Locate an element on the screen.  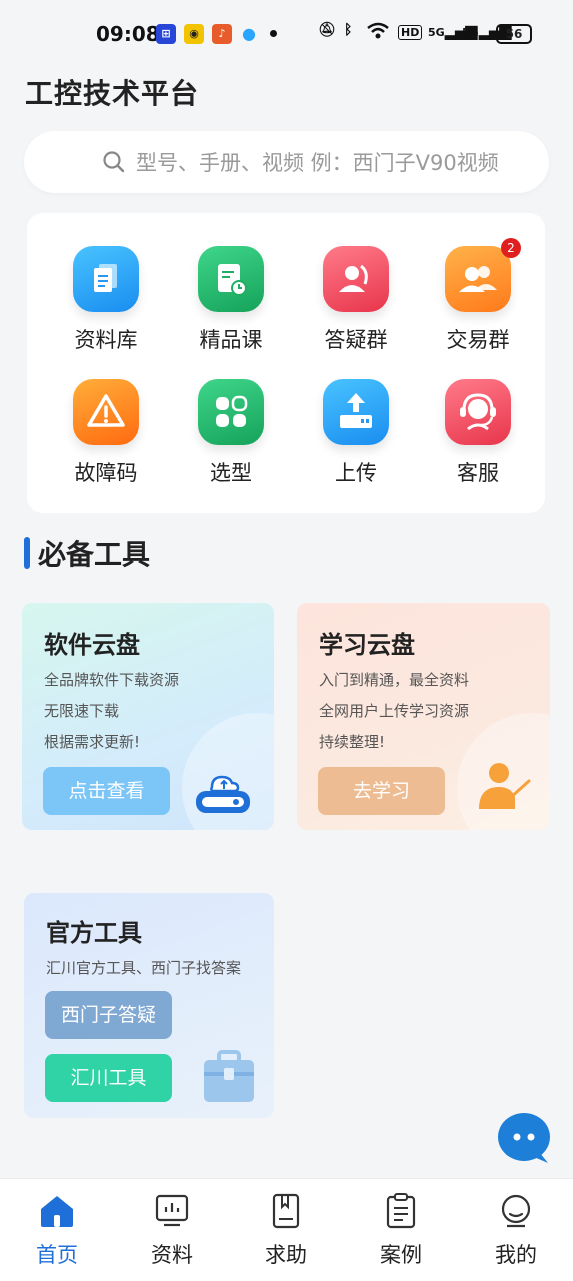
card-line: 无限速下载 is located at coordinates (82, 711).